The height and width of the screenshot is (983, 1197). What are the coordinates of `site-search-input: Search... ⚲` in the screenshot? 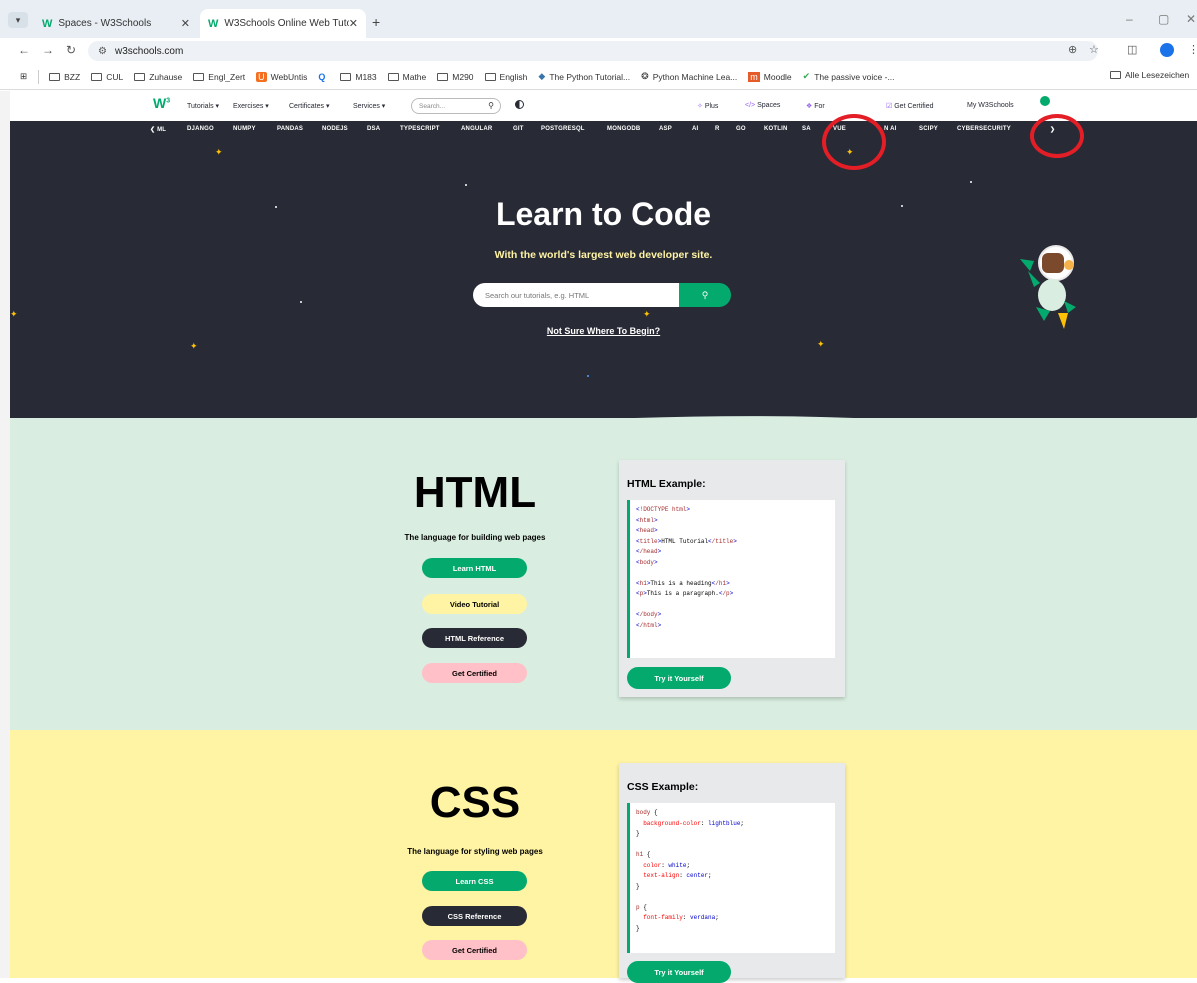 It's located at (456, 106).